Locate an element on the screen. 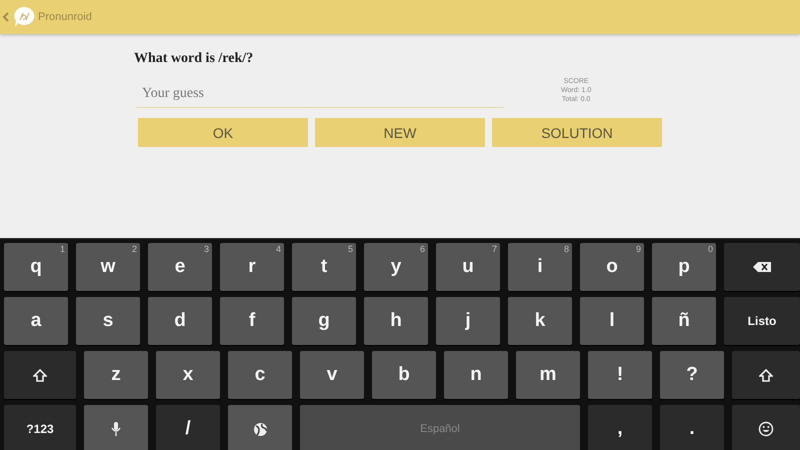 The image size is (800, 450). key: p 0 is located at coordinates (684, 267).